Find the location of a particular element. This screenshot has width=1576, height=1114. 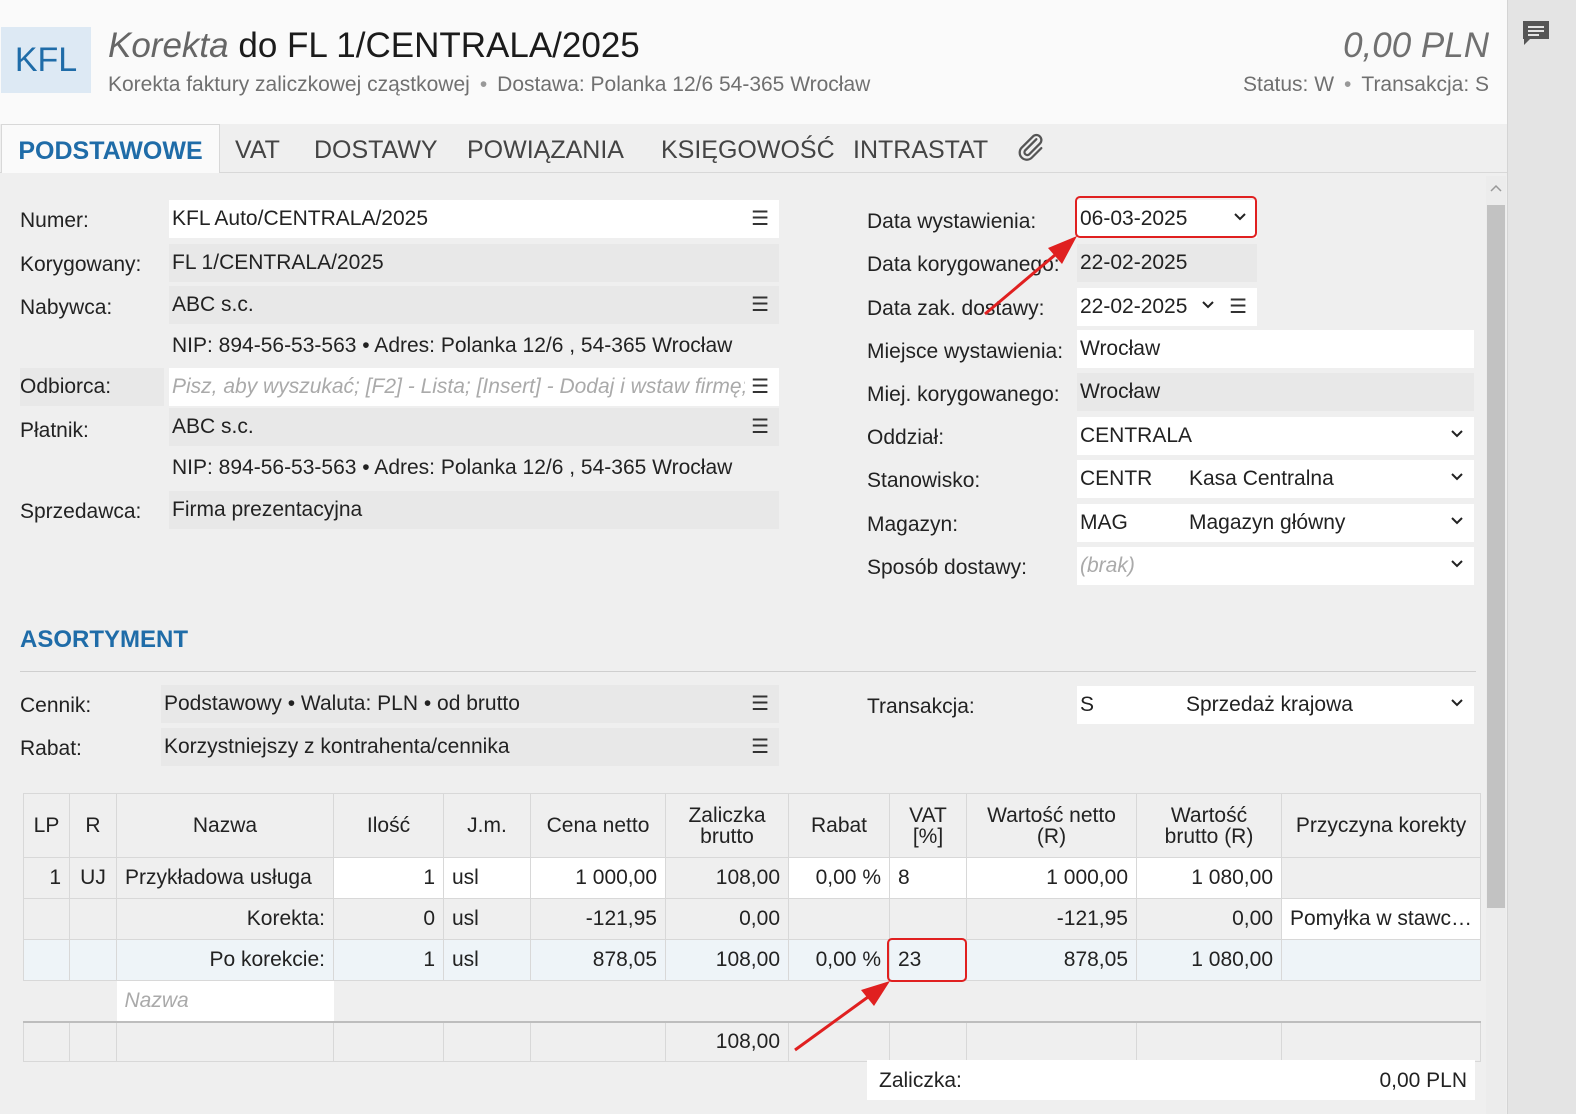

transakcja-code: S is located at coordinates (1087, 704).